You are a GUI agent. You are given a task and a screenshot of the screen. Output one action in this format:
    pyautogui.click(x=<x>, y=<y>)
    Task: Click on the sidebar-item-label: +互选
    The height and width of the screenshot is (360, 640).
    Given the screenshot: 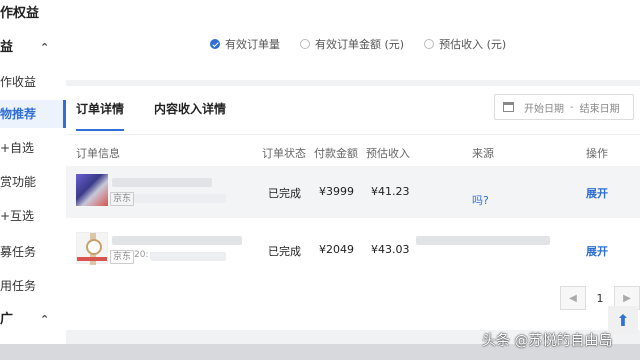 What is the action you would take?
    pyautogui.click(x=17, y=216)
    